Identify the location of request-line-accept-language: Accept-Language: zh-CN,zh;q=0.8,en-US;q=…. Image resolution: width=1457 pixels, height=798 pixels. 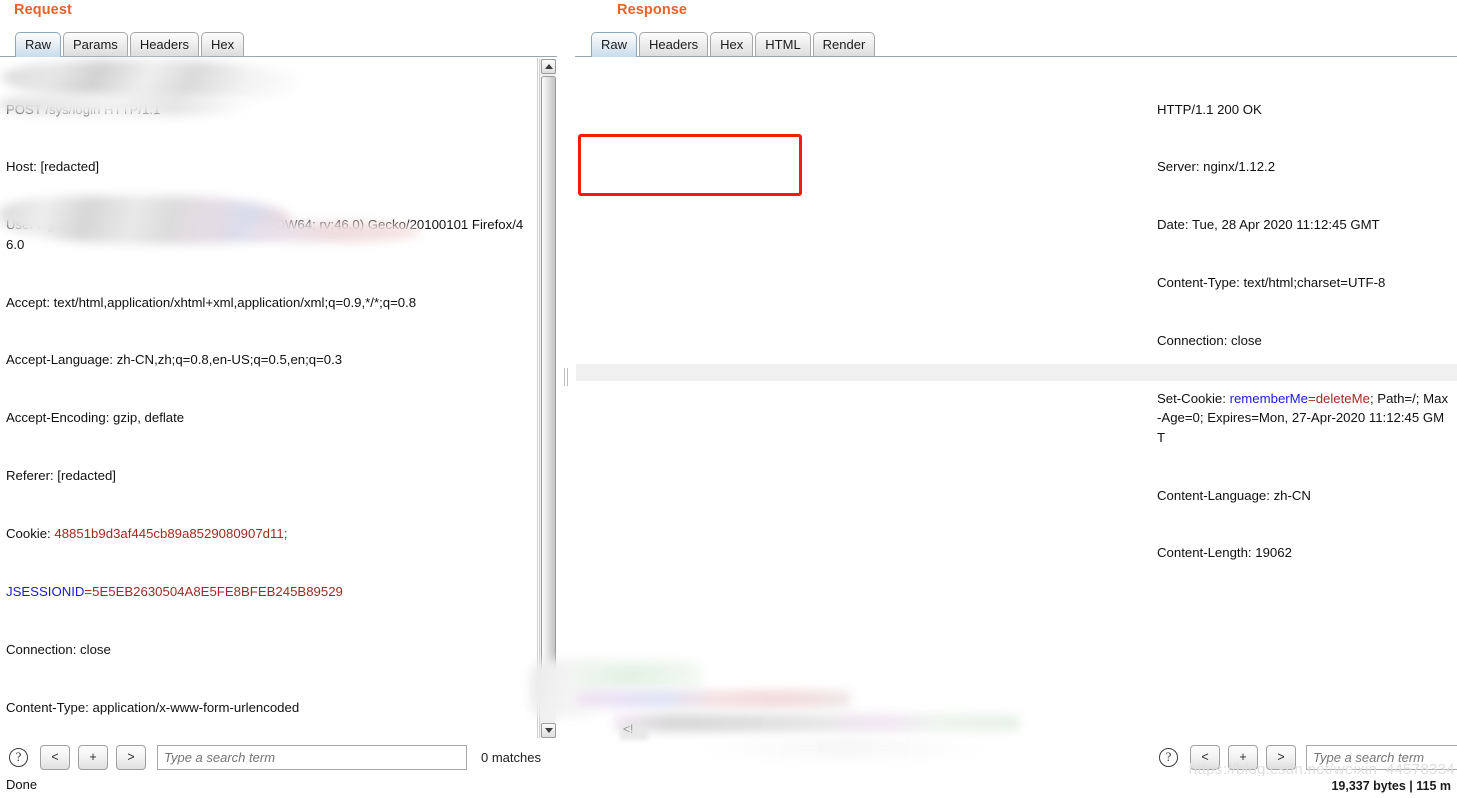
(174, 360).